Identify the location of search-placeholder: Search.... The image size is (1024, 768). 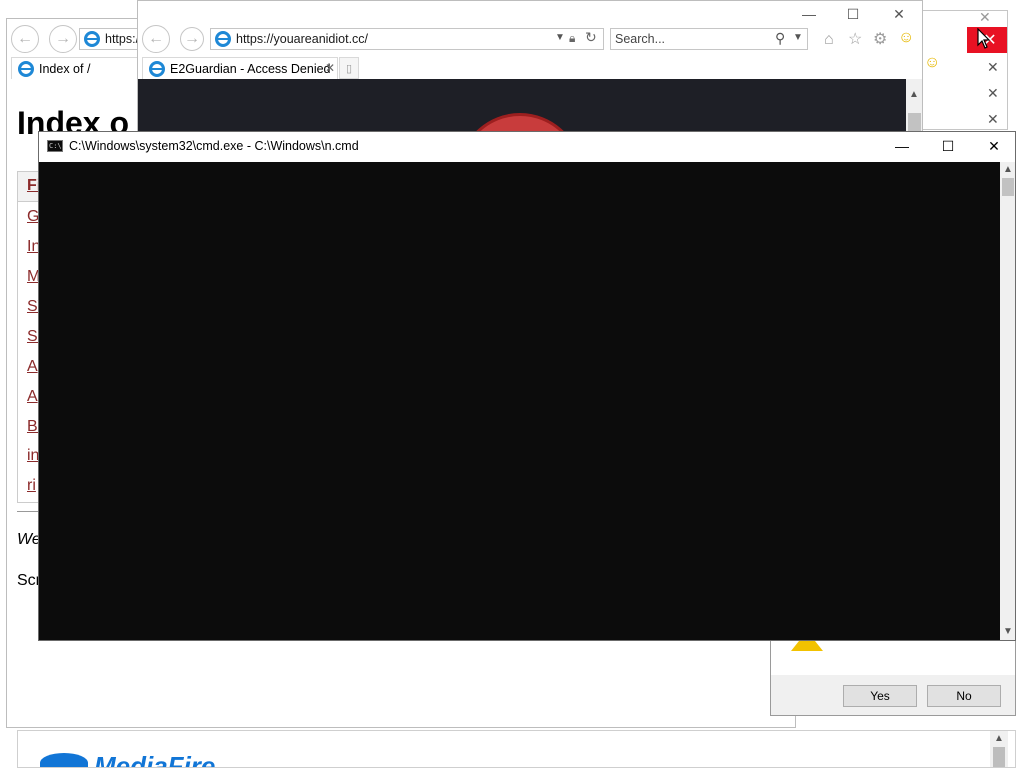
(640, 39).